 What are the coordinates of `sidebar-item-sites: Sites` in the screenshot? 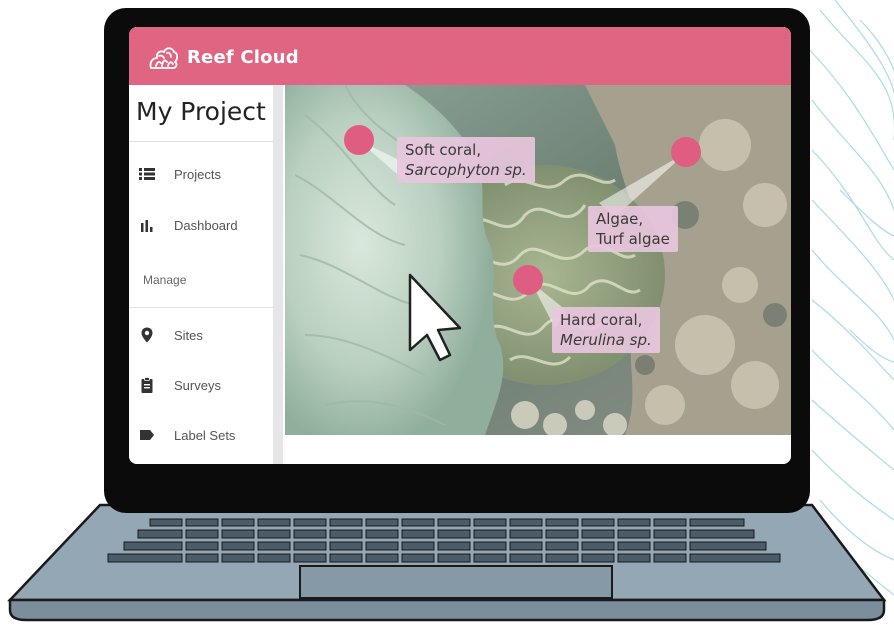 It's located at (201, 335).